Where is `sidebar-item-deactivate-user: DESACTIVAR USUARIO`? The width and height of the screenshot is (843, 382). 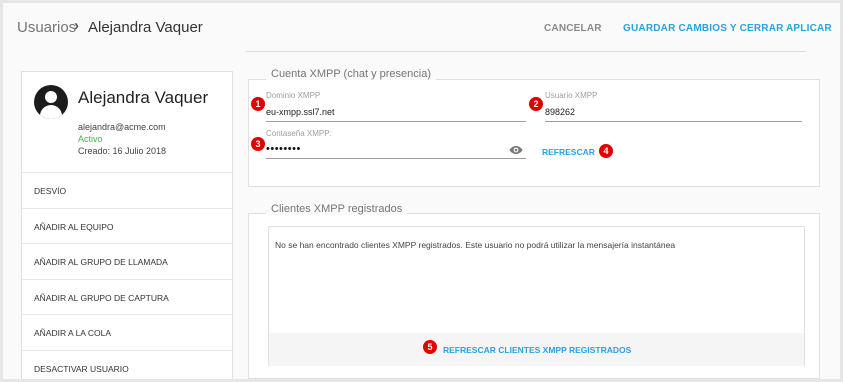
sidebar-item-deactivate-user: DESACTIVAR USUARIO is located at coordinates (127, 364).